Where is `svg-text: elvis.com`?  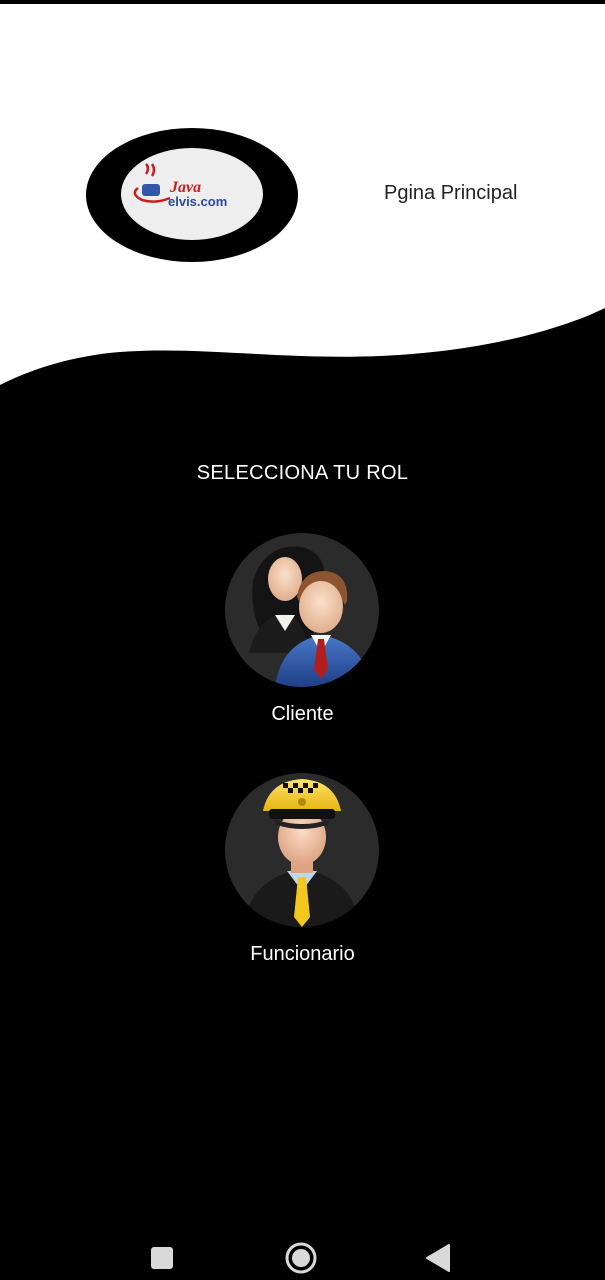 svg-text: elvis.com is located at coordinates (197, 201).